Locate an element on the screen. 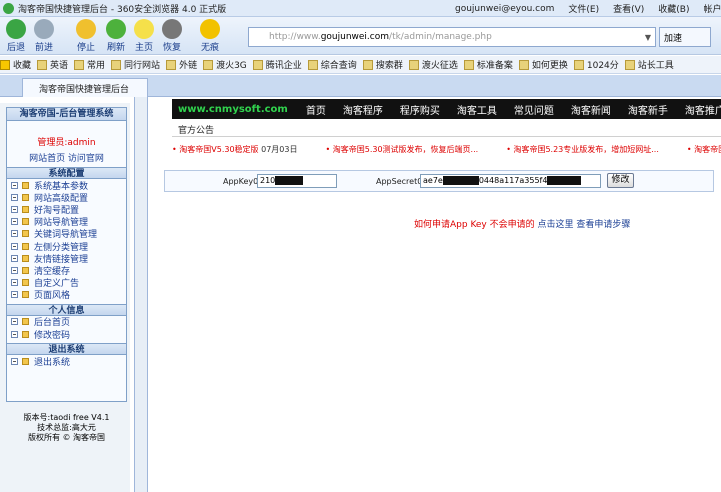 The width and height of the screenshot is (721, 492). bookmark-item: 1024分 is located at coordinates (596, 64).